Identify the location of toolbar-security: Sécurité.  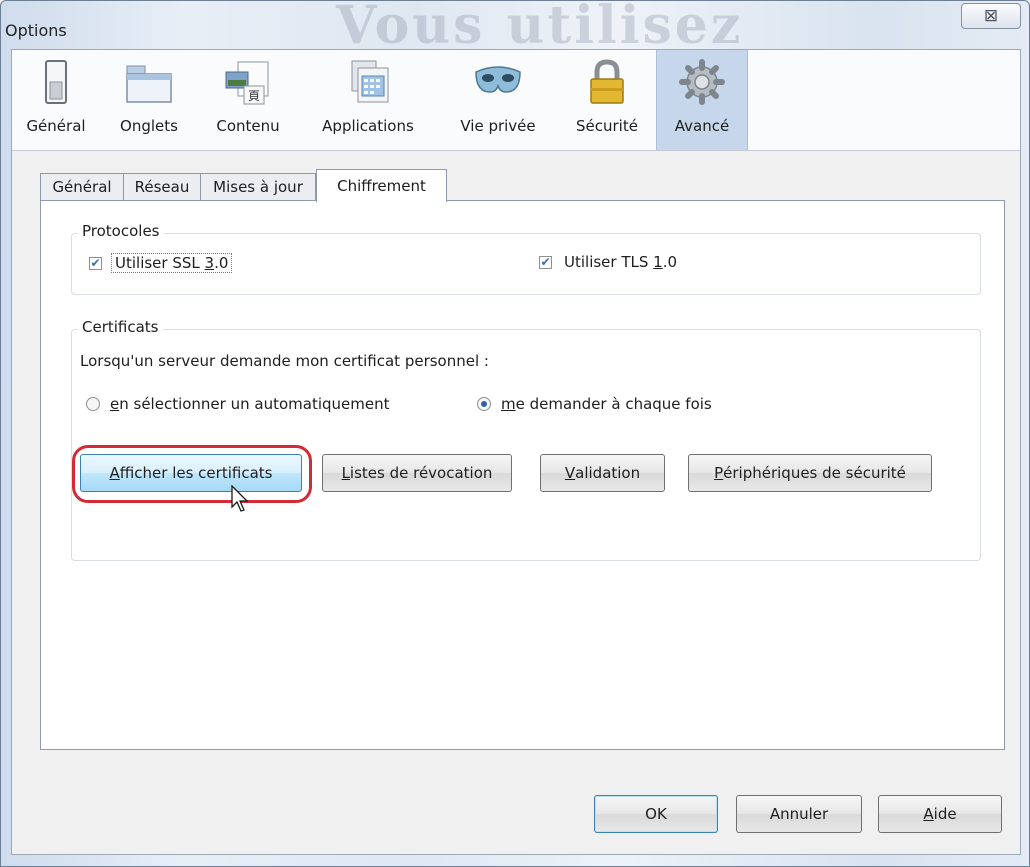
(607, 100).